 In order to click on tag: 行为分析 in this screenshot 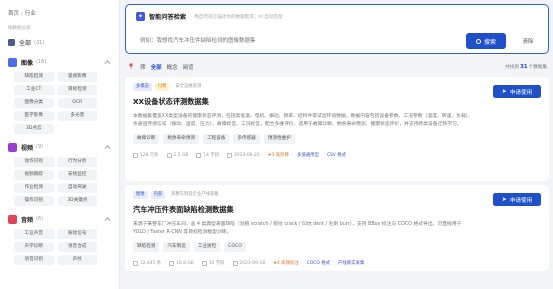, I will do `click(77, 162)`.